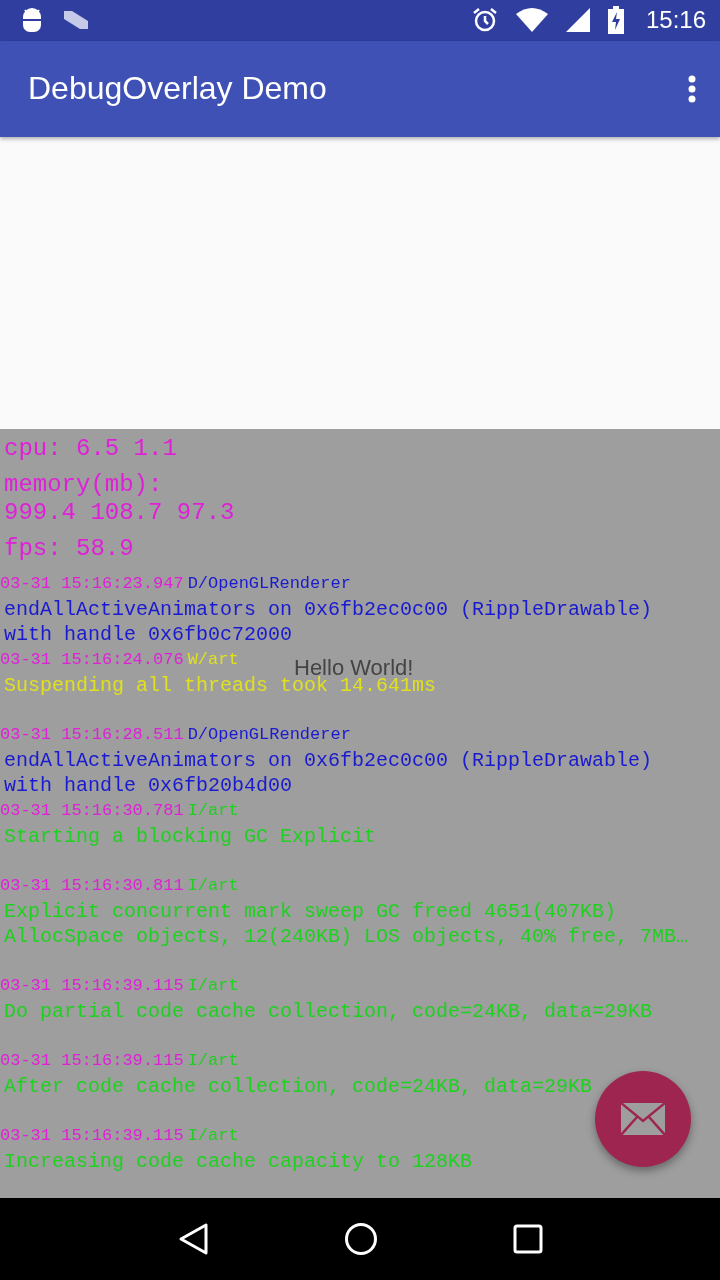 This screenshot has height=1280, width=720. I want to click on home-button, so click(361, 1239).